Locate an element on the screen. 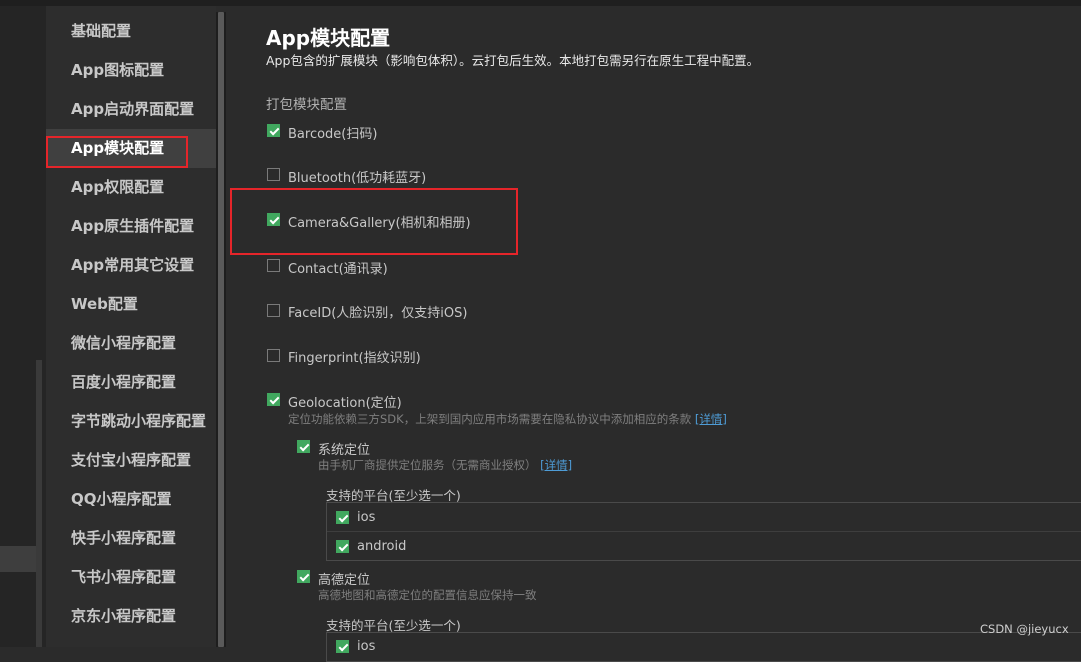  nav-item-alipay: 支付宝小程序配置 is located at coordinates (131, 460).